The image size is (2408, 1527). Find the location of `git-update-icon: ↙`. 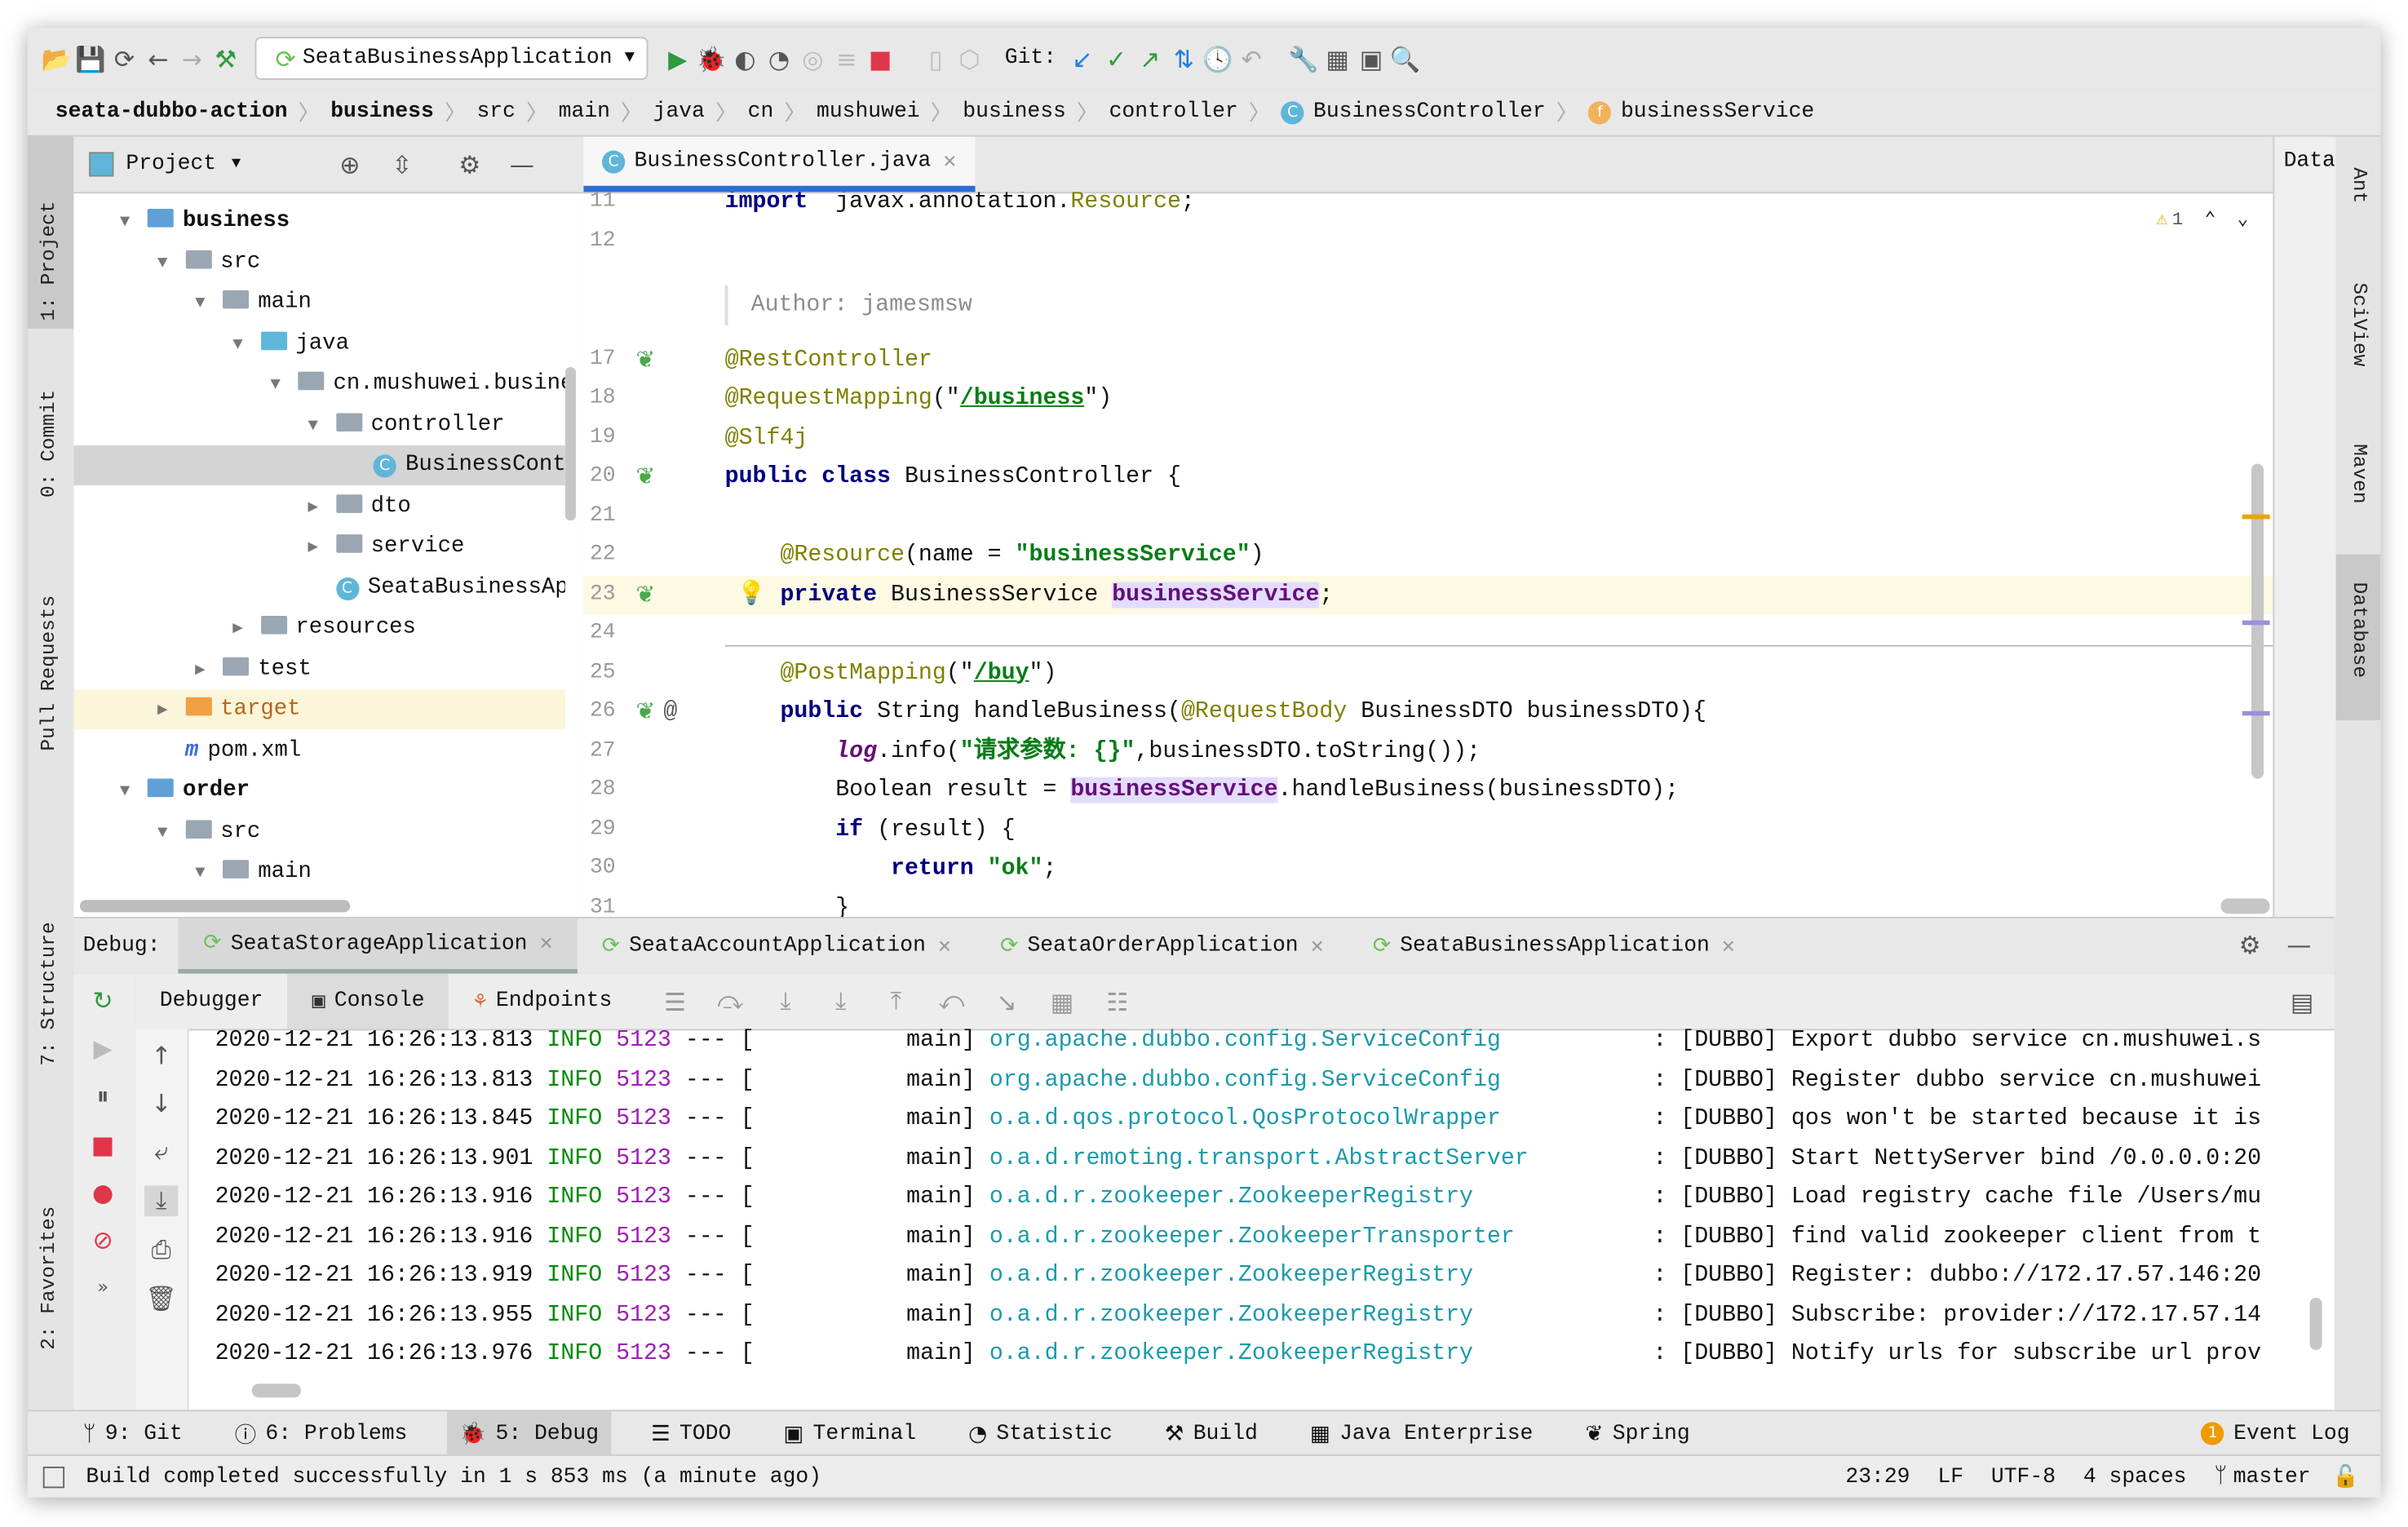

git-update-icon: ↙ is located at coordinates (1082, 58).